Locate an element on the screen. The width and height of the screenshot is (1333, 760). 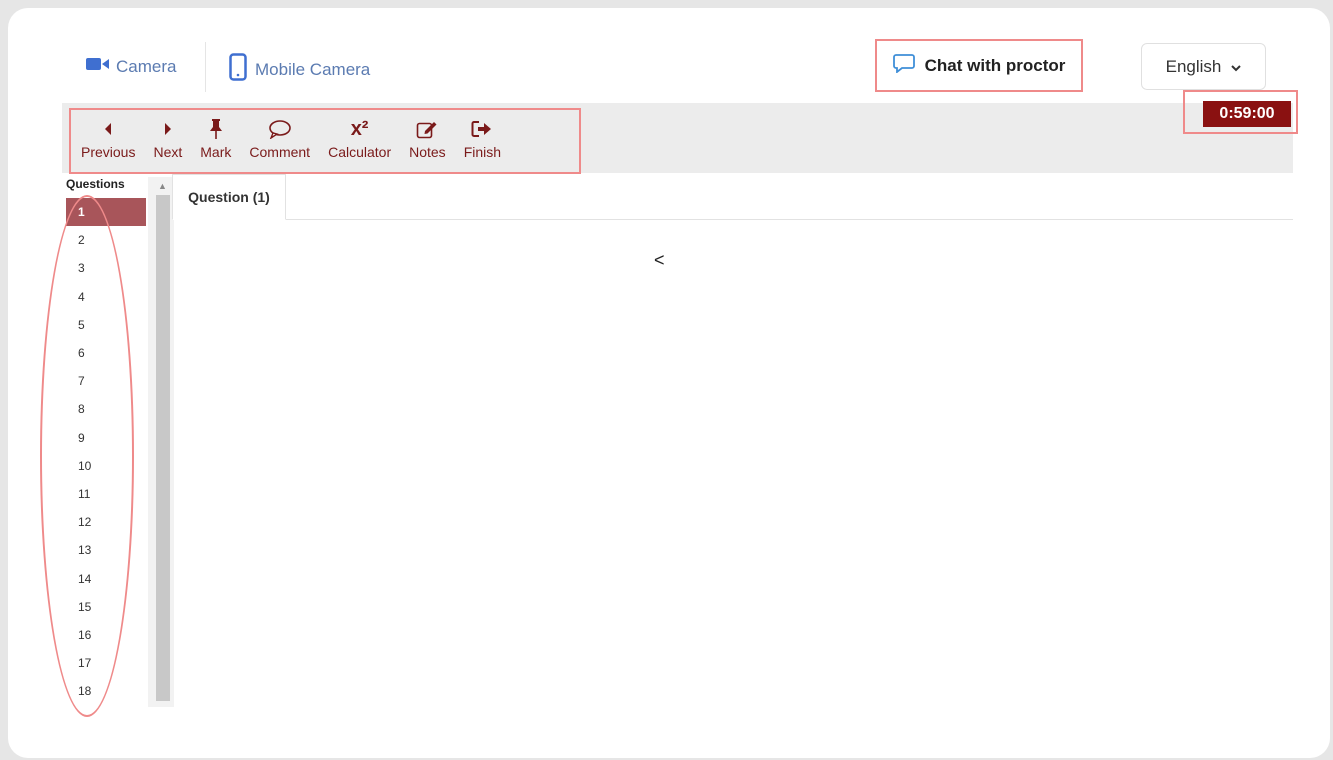
question-tabs: Question (1) is located at coordinates (732, 197).